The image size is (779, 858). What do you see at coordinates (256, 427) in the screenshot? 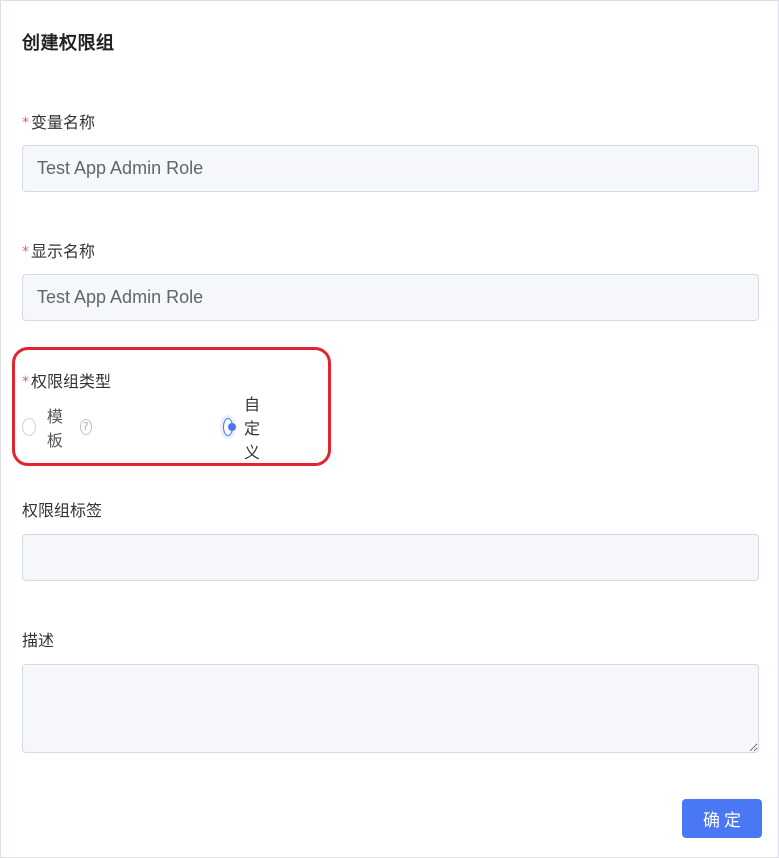
I see `radio-custom-label: 自定义` at bounding box center [256, 427].